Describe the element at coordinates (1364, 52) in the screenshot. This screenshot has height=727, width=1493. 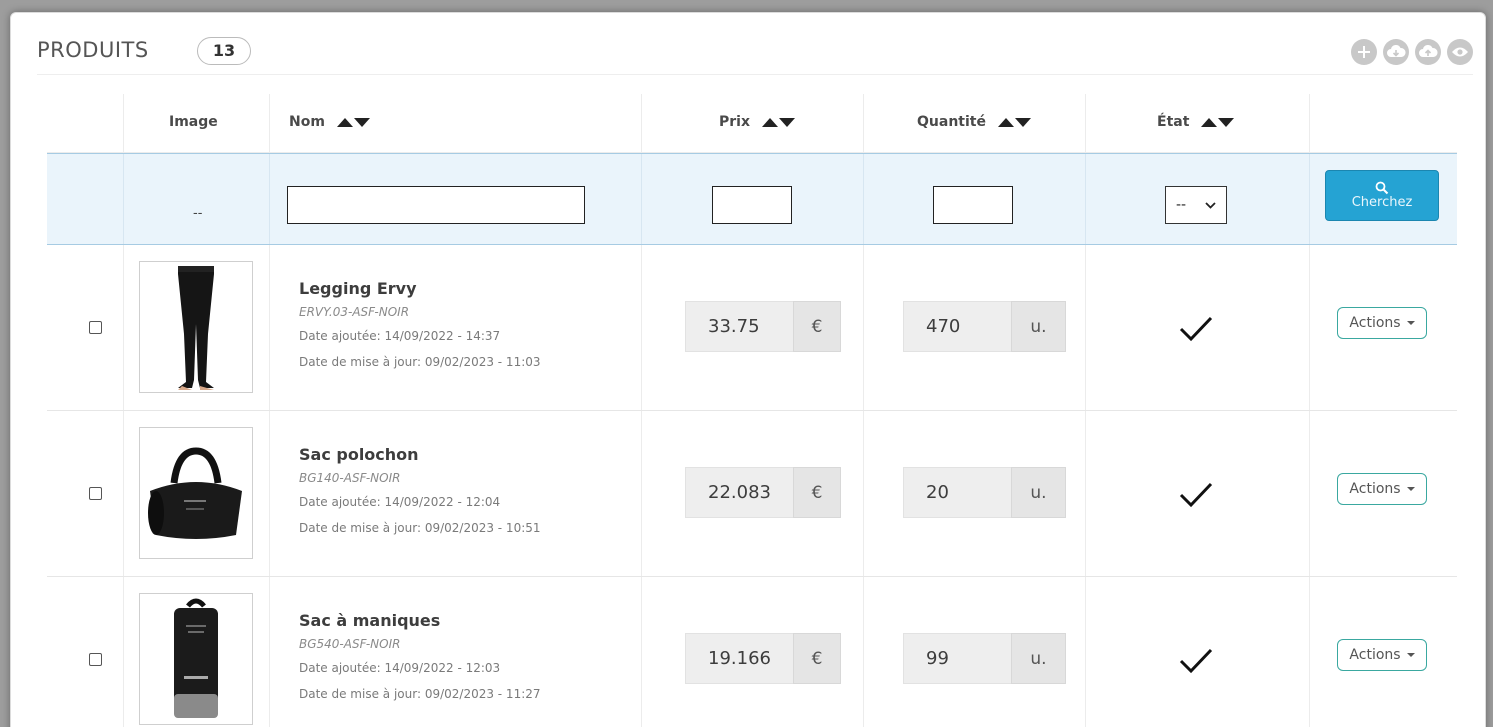
I see `add-icon` at that location.